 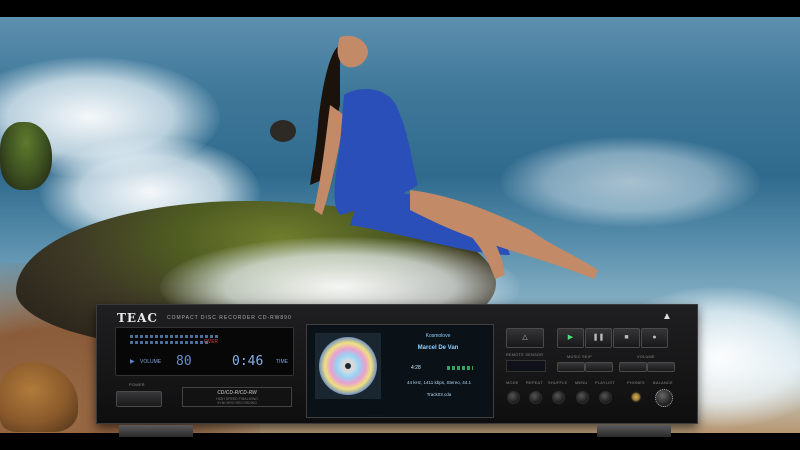 What do you see at coordinates (558, 383) in the screenshot?
I see `shuffle-label: SHUFFLE` at bounding box center [558, 383].